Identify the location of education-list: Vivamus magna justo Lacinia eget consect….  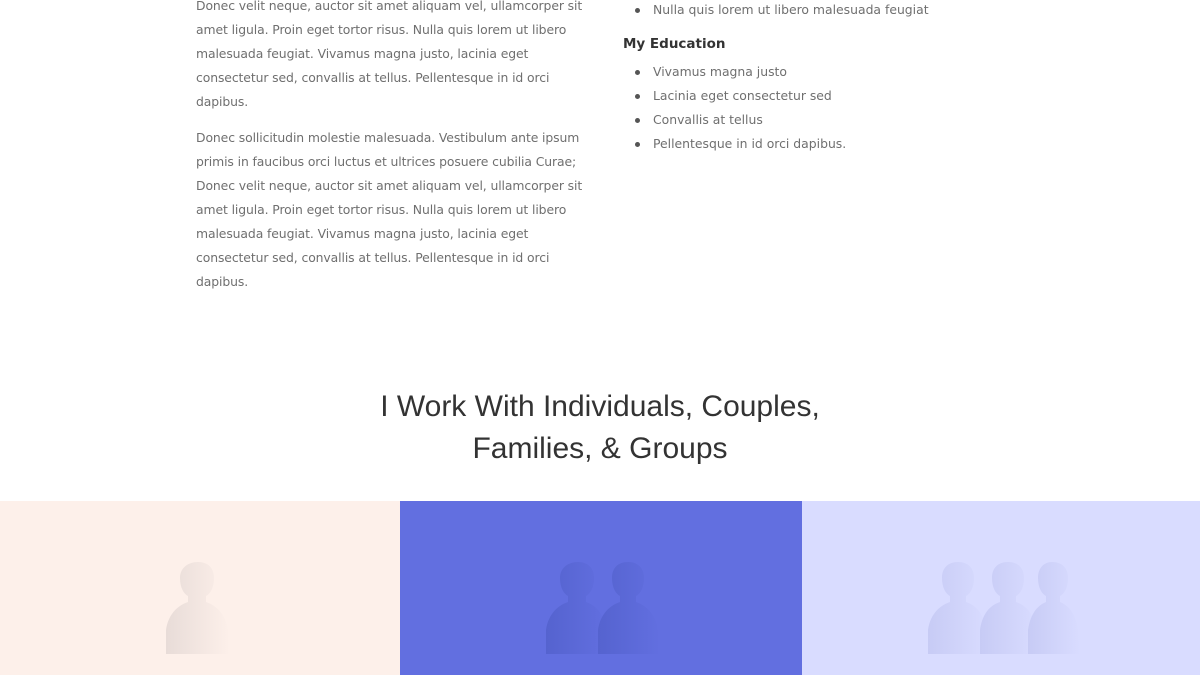
(783, 108).